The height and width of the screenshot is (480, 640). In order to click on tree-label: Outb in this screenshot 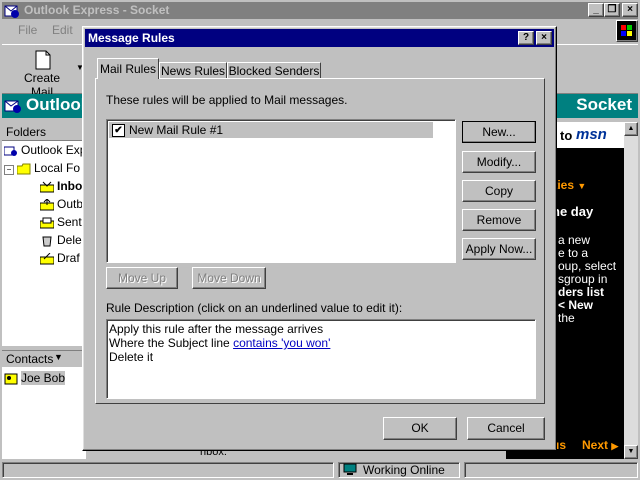, I will do `click(70, 204)`.